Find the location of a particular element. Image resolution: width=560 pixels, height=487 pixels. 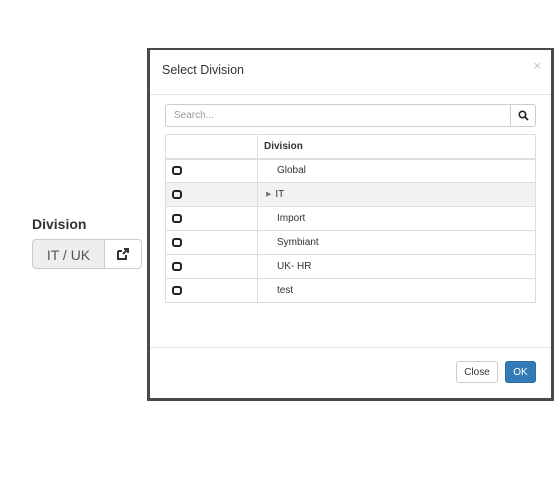

table-row: Symbiant is located at coordinates (350, 242).